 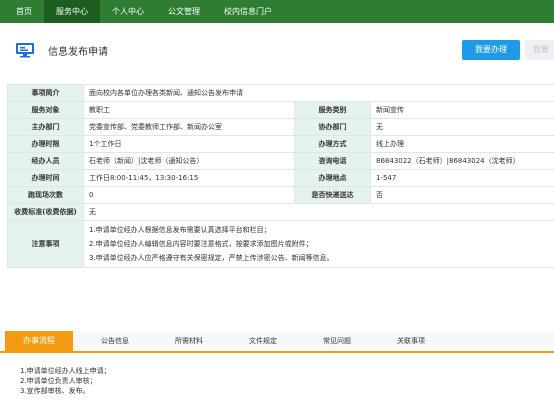 I want to click on secondary-button: 我要, so click(x=539, y=50).